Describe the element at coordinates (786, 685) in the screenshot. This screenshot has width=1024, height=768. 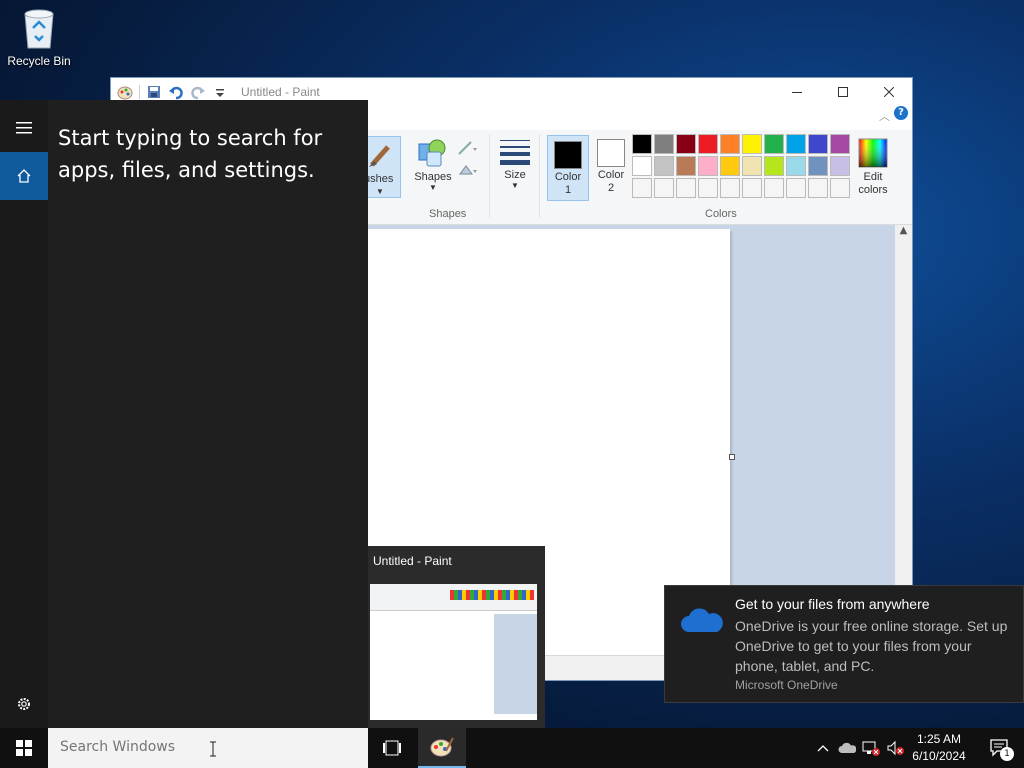
I see `toast-source: Microsoft OneDrive` at that location.